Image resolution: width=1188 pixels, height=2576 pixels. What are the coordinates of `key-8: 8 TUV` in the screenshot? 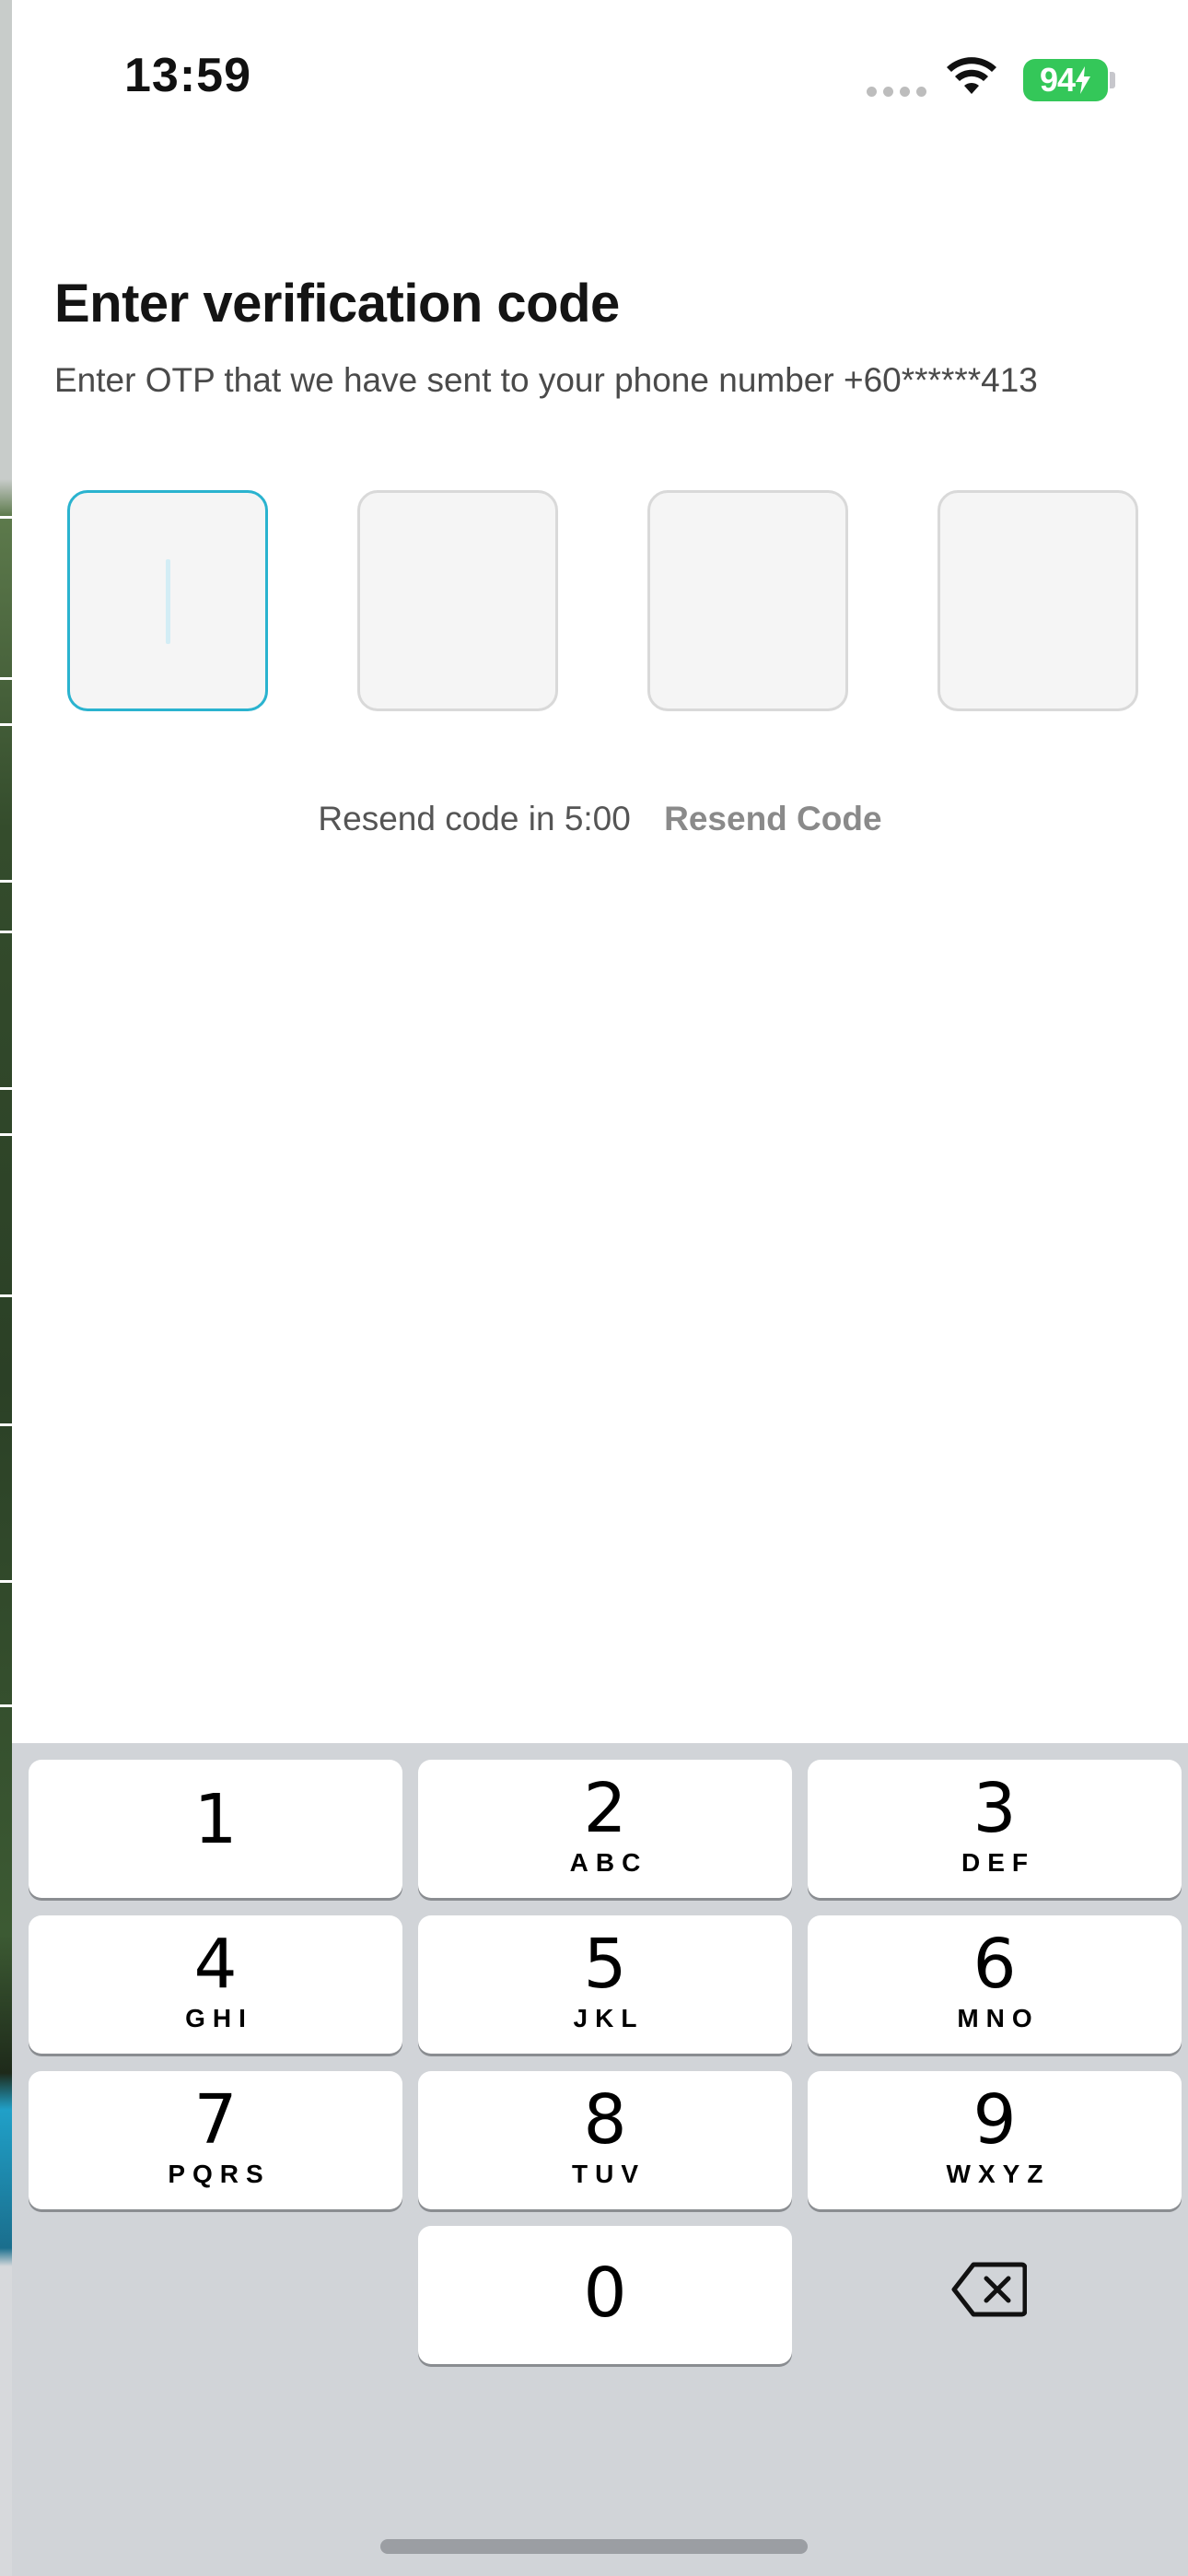 It's located at (605, 2140).